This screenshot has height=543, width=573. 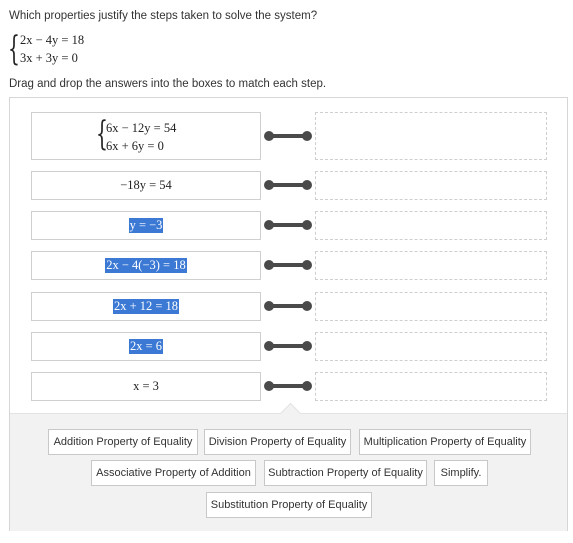 I want to click on step-box-7: x = 3, so click(x=146, y=386).